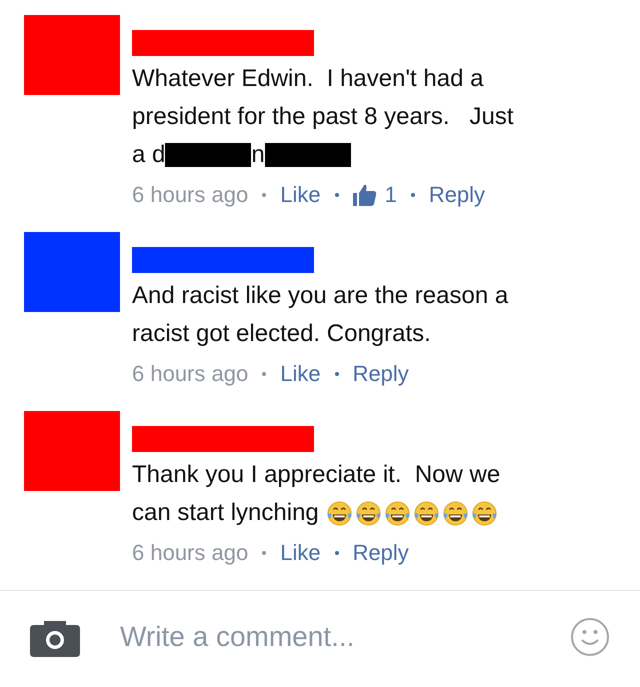 The width and height of the screenshot is (640, 687). What do you see at coordinates (281, 334) in the screenshot?
I see `comment-text: racist got elected. Congrats.` at bounding box center [281, 334].